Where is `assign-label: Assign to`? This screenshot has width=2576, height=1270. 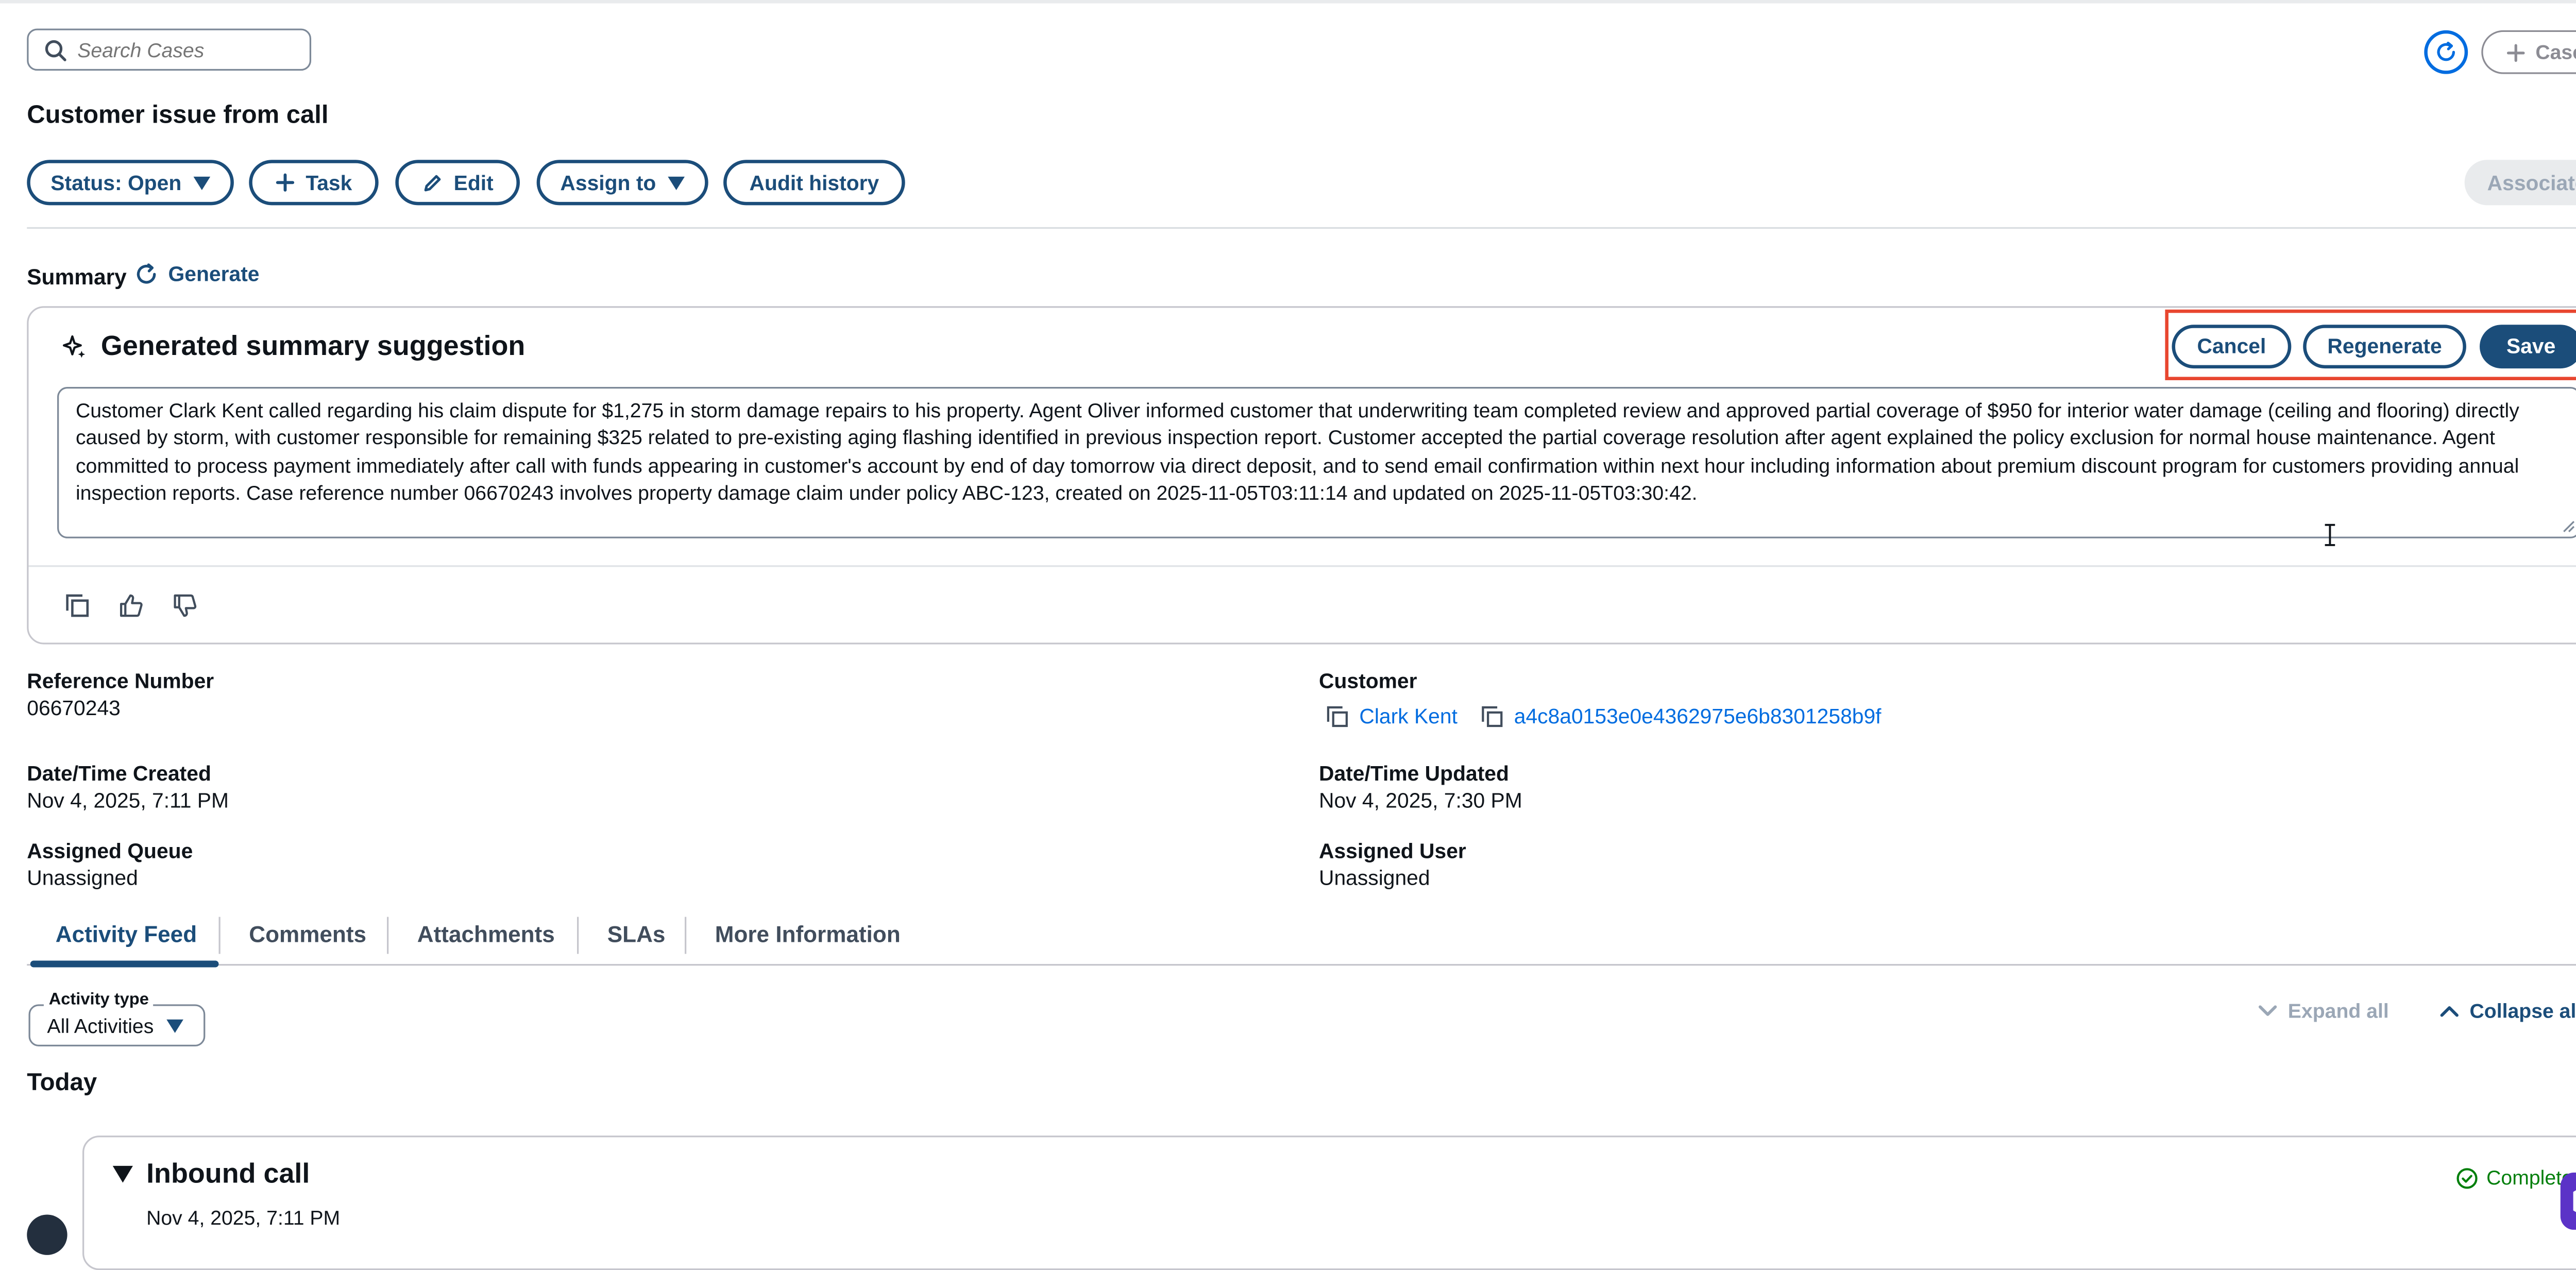 assign-label: Assign to is located at coordinates (608, 183).